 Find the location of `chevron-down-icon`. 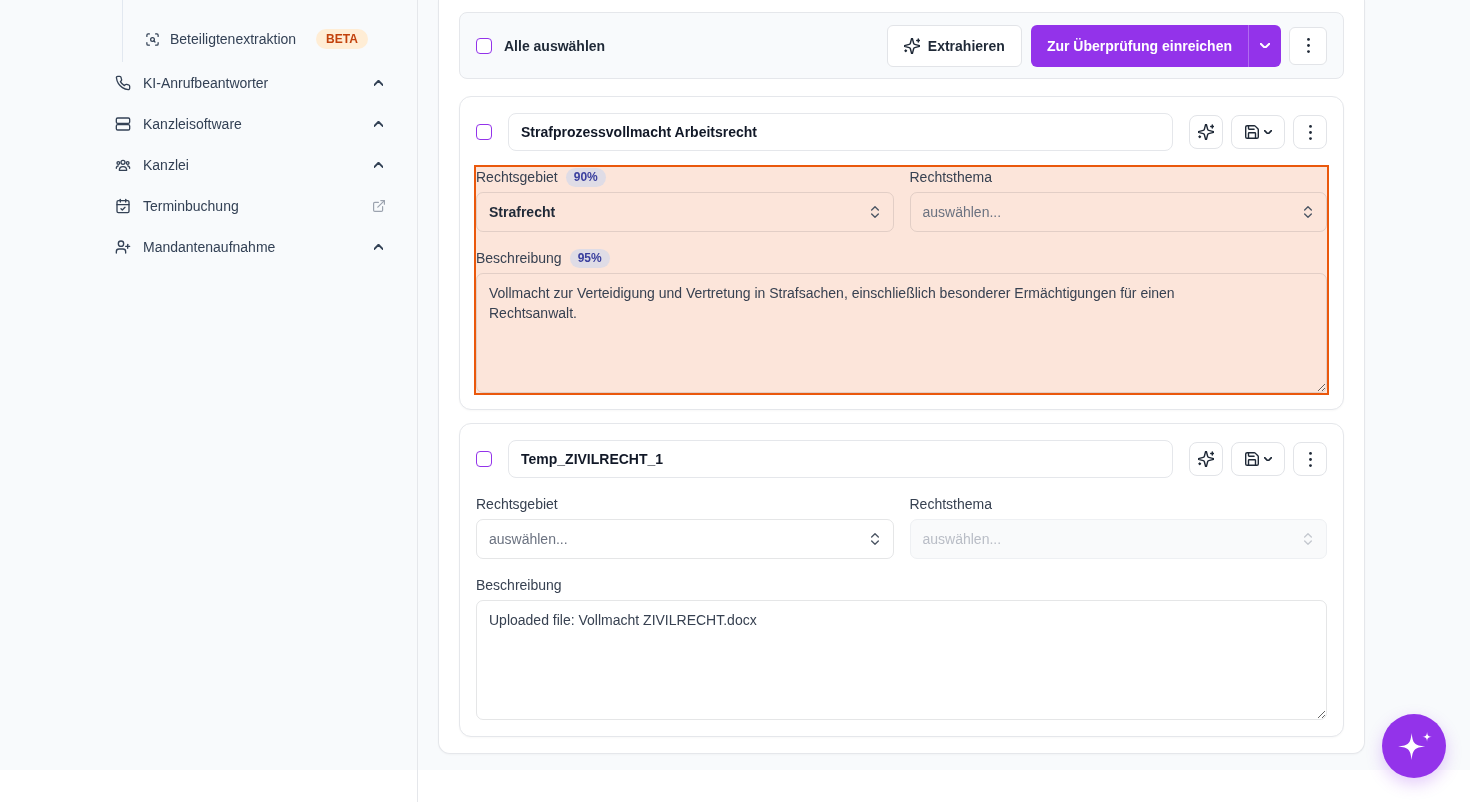

chevron-down-icon is located at coordinates (1265, 45).